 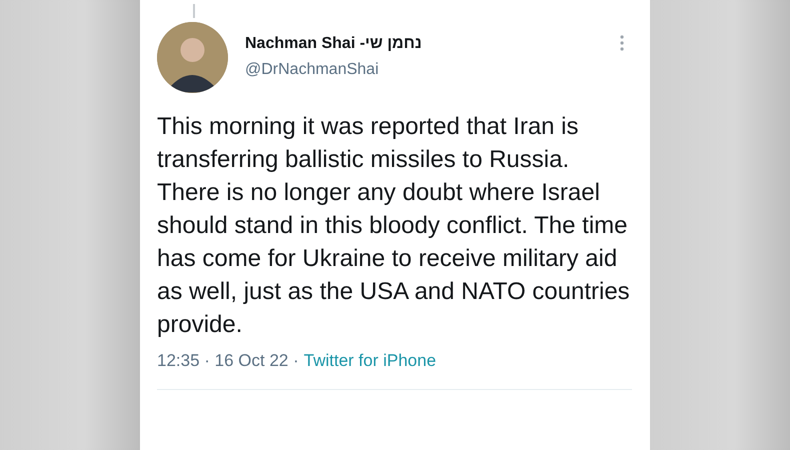 I want to click on author-name: Nachman Shai -נחמן שי, so click(x=432, y=44).